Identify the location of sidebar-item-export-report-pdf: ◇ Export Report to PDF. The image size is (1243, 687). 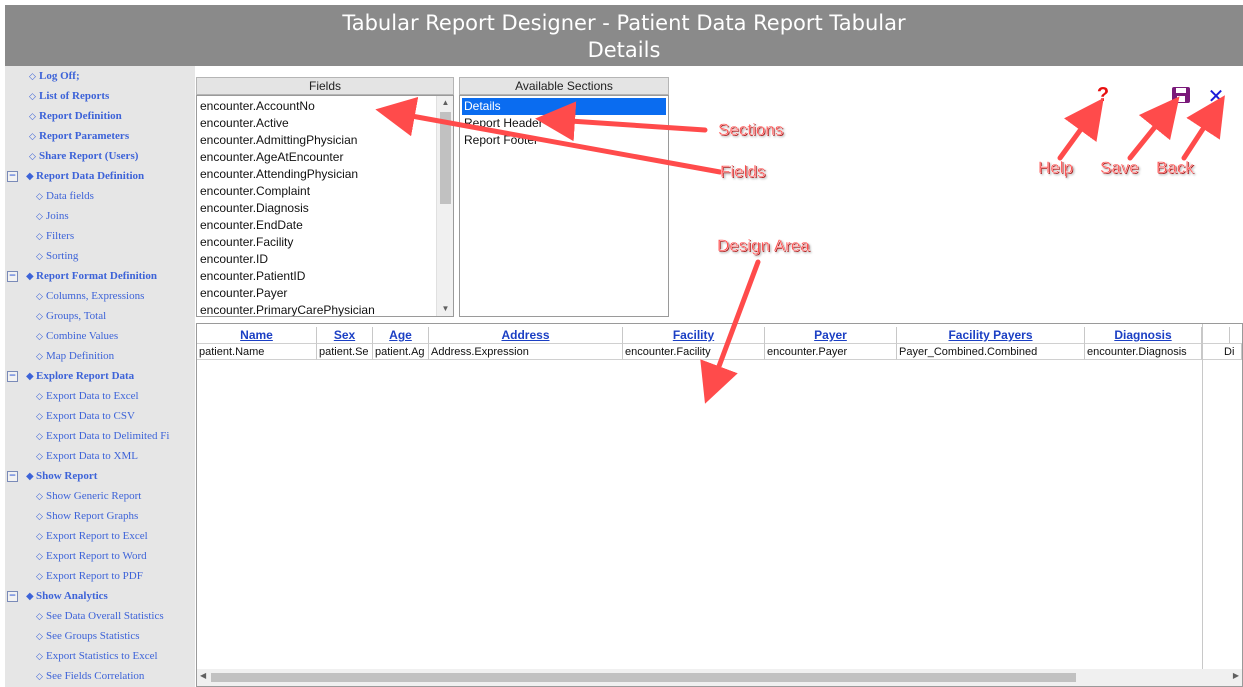
(89, 576).